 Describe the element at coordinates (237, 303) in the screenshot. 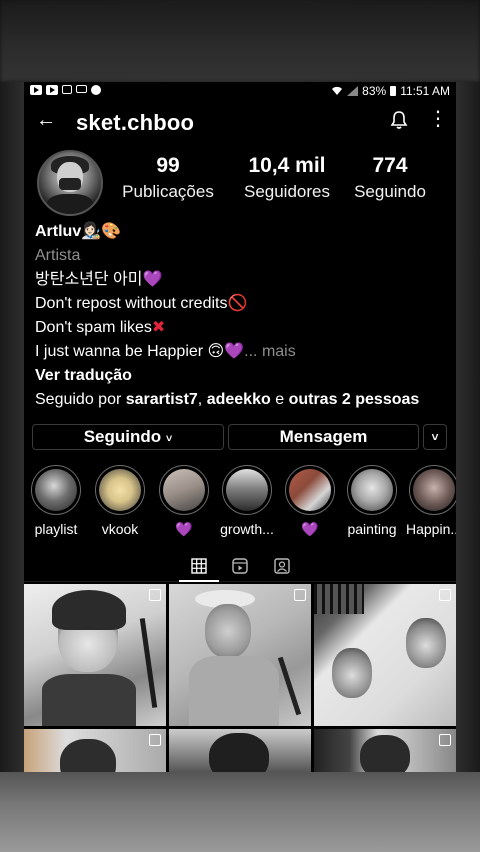

I see `no-entry-icon: 🚫` at that location.